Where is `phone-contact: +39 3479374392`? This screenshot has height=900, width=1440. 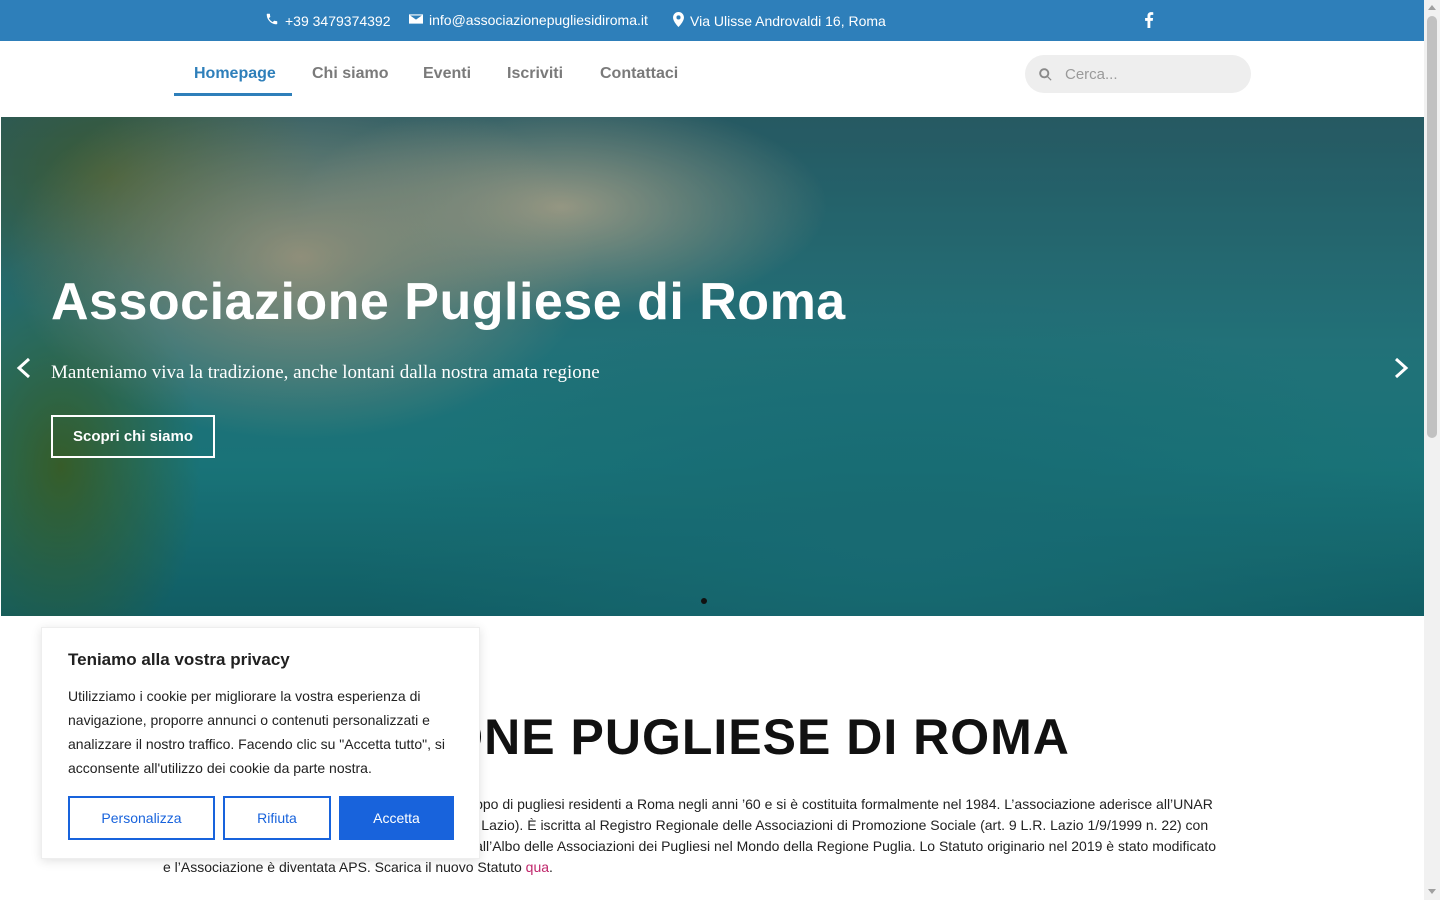 phone-contact: +39 3479374392 is located at coordinates (328, 20).